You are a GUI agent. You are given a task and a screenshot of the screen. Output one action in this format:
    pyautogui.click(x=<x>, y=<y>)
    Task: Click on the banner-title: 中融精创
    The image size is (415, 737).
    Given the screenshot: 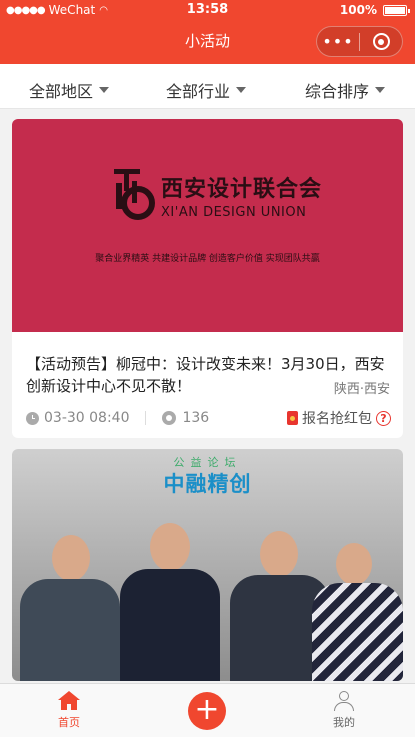 What is the action you would take?
    pyautogui.click(x=207, y=484)
    